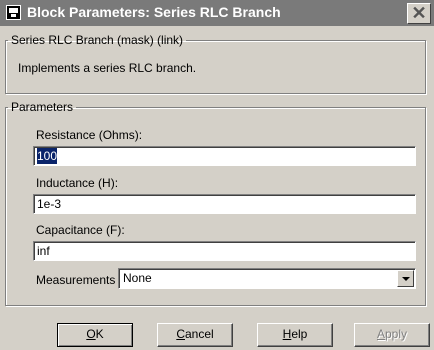  Describe the element at coordinates (49, 204) in the screenshot. I see `inductance-value: 1e-3` at that location.